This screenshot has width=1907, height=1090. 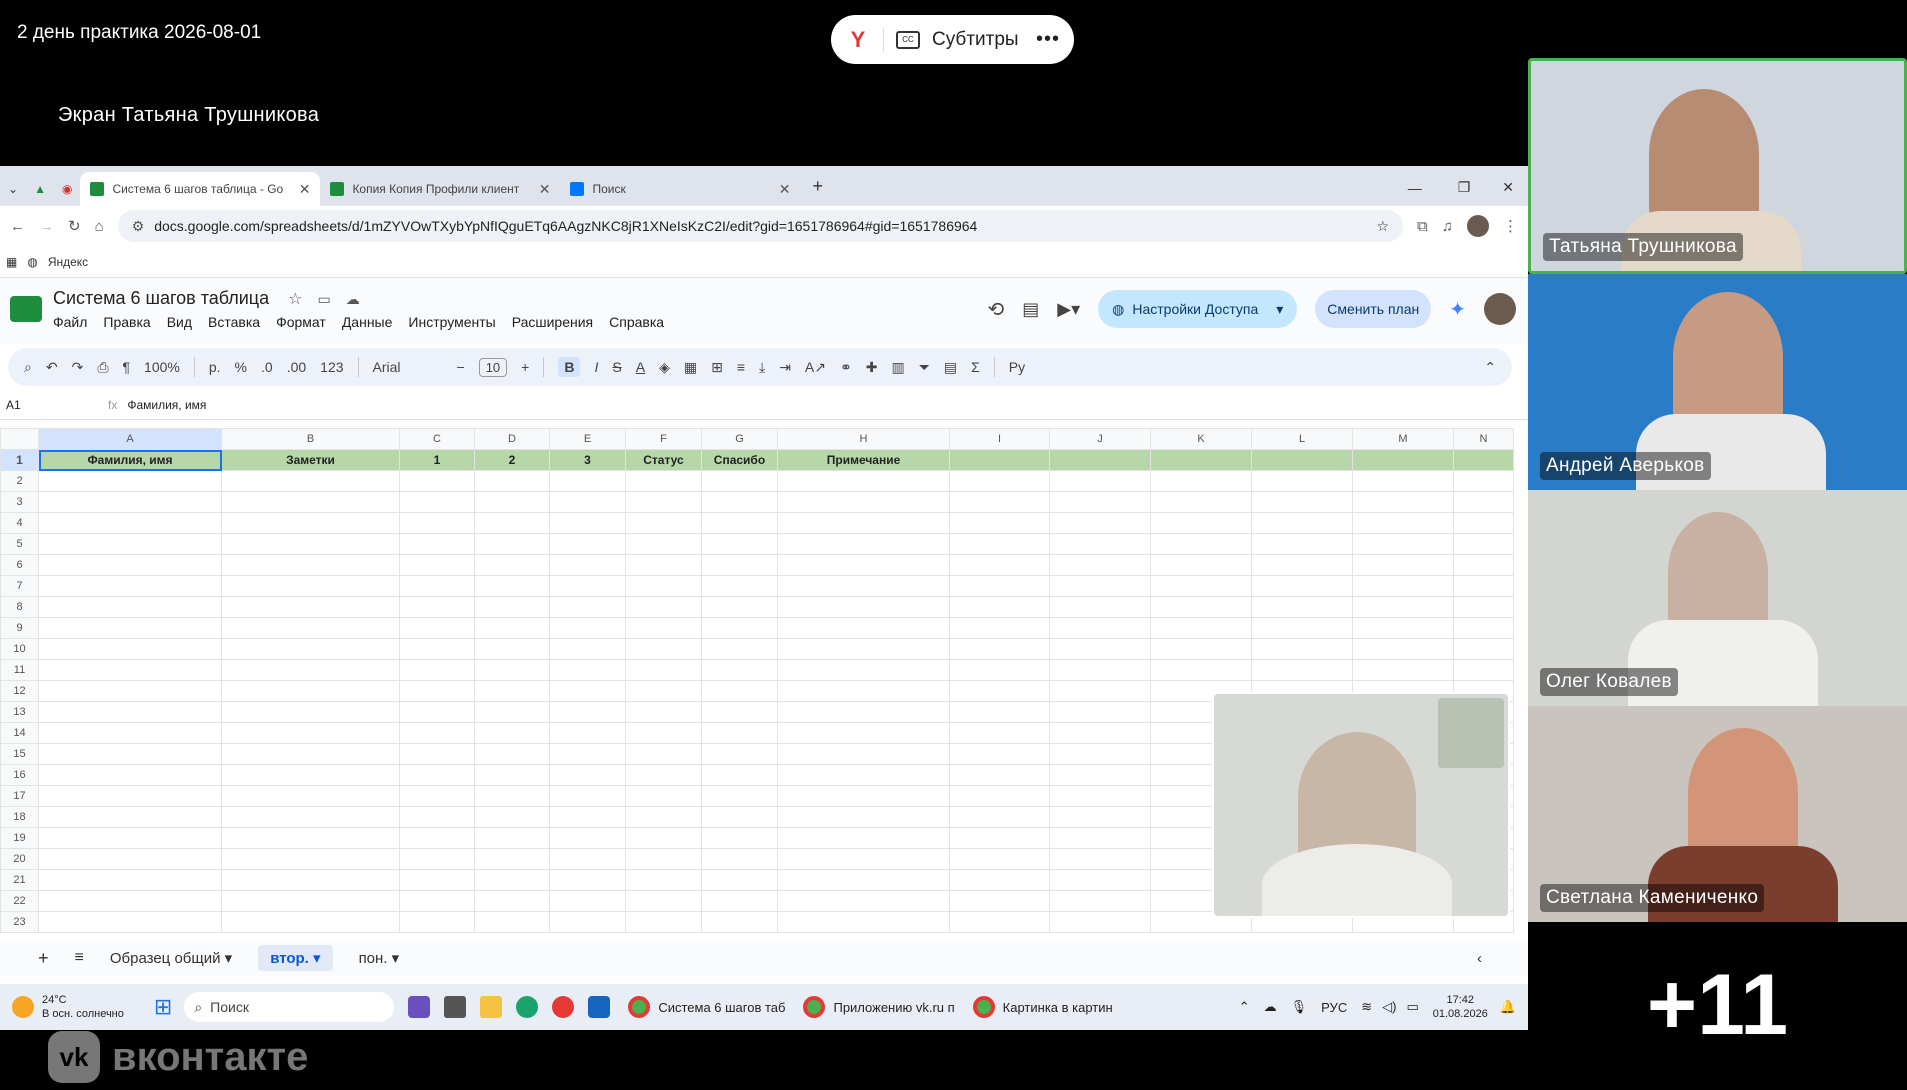 I want to click on change-plan-button: Сменить план, so click(x=1373, y=309).